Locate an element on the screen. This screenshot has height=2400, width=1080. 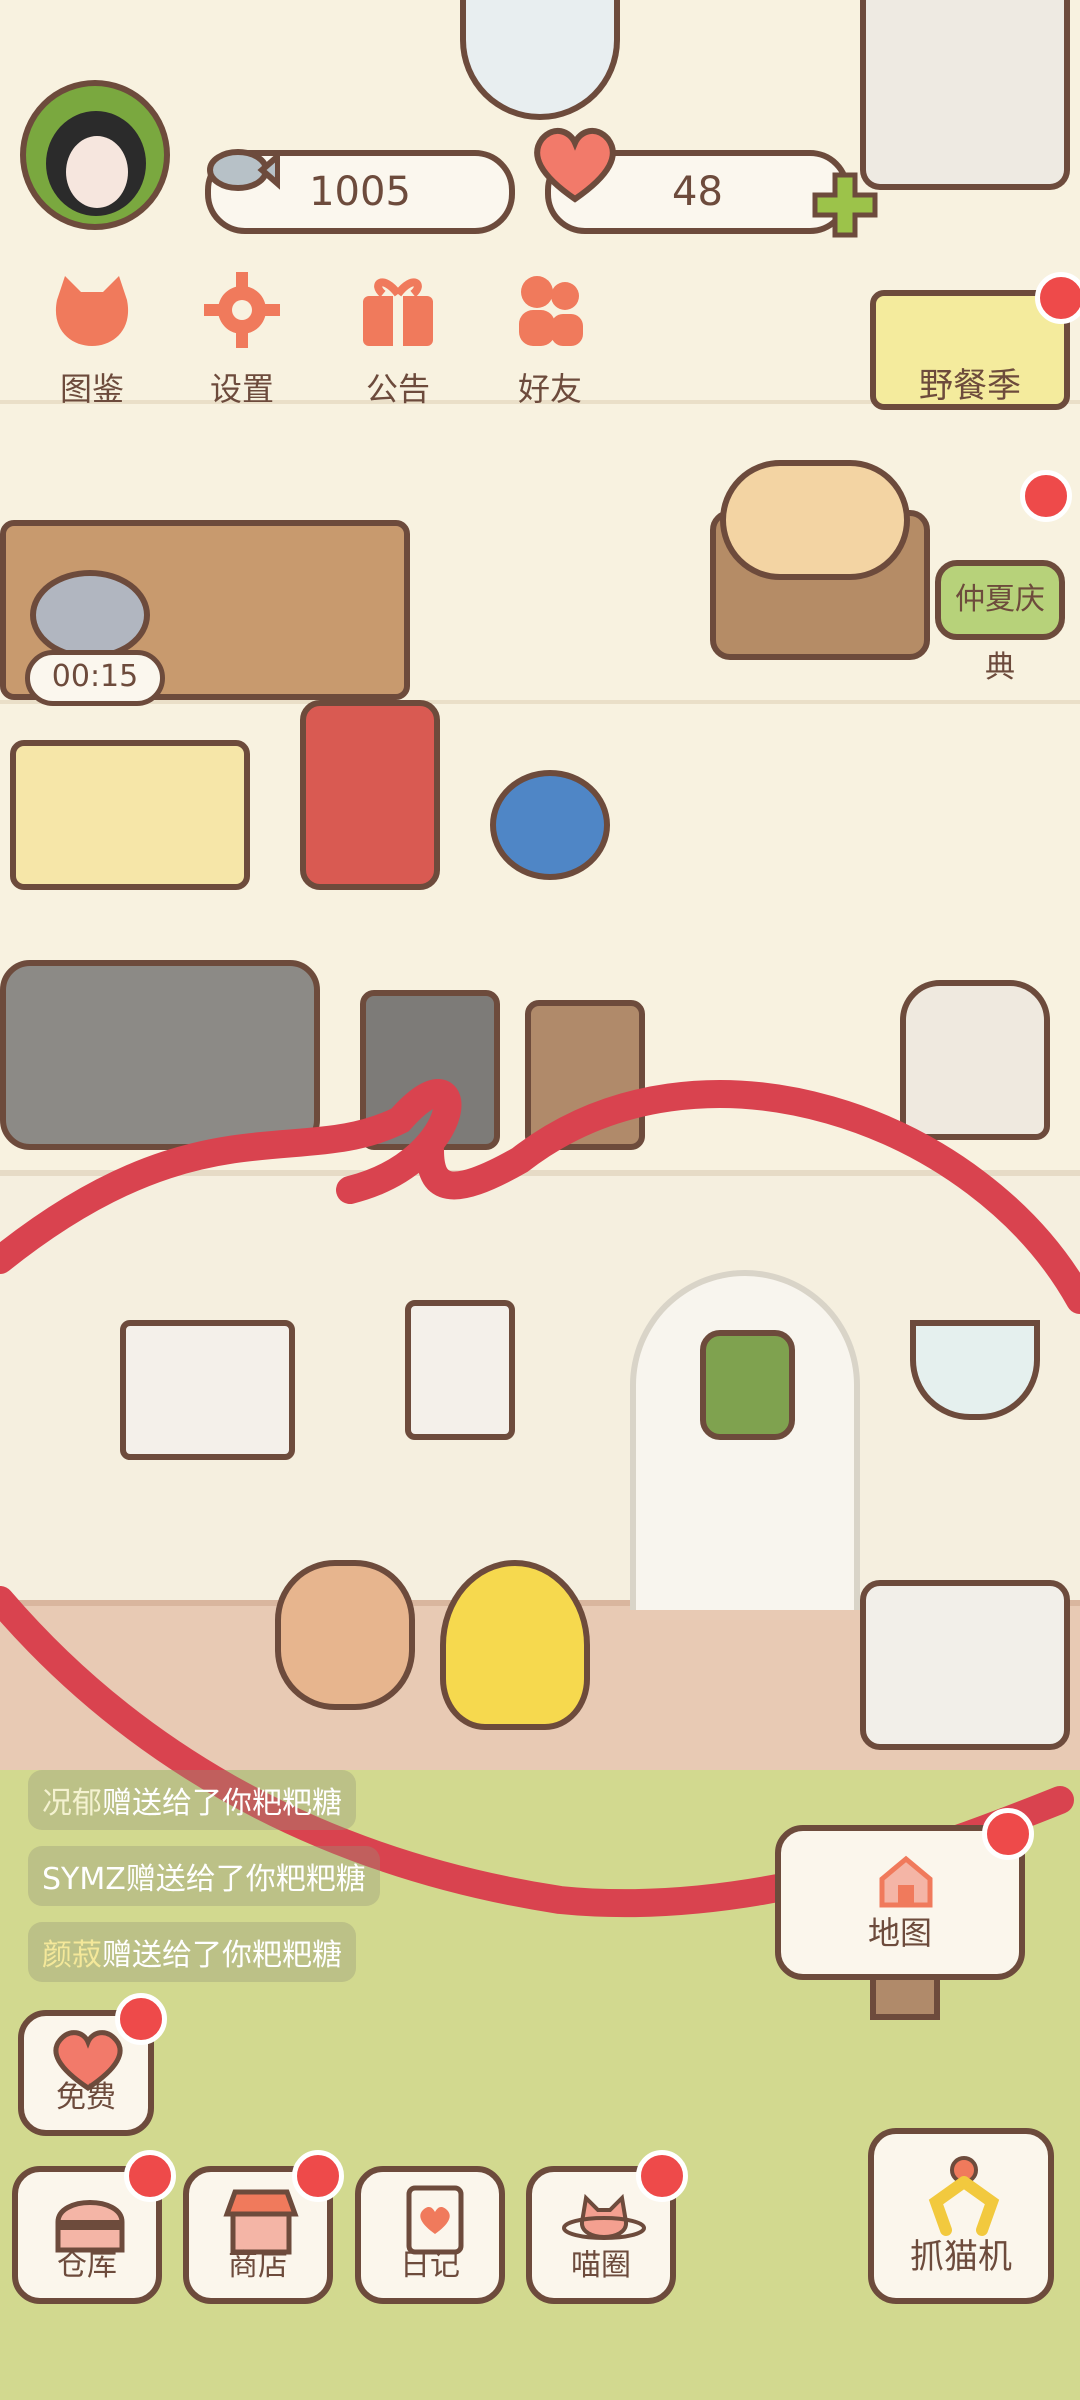
gift-icon is located at coordinates (398, 312).